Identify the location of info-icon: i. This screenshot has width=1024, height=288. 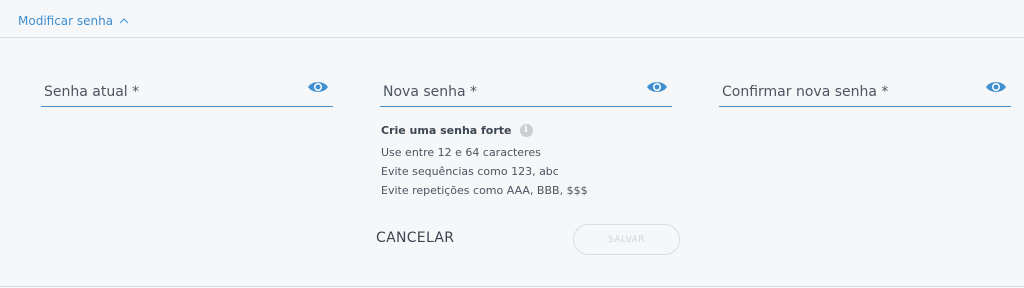
(526, 130).